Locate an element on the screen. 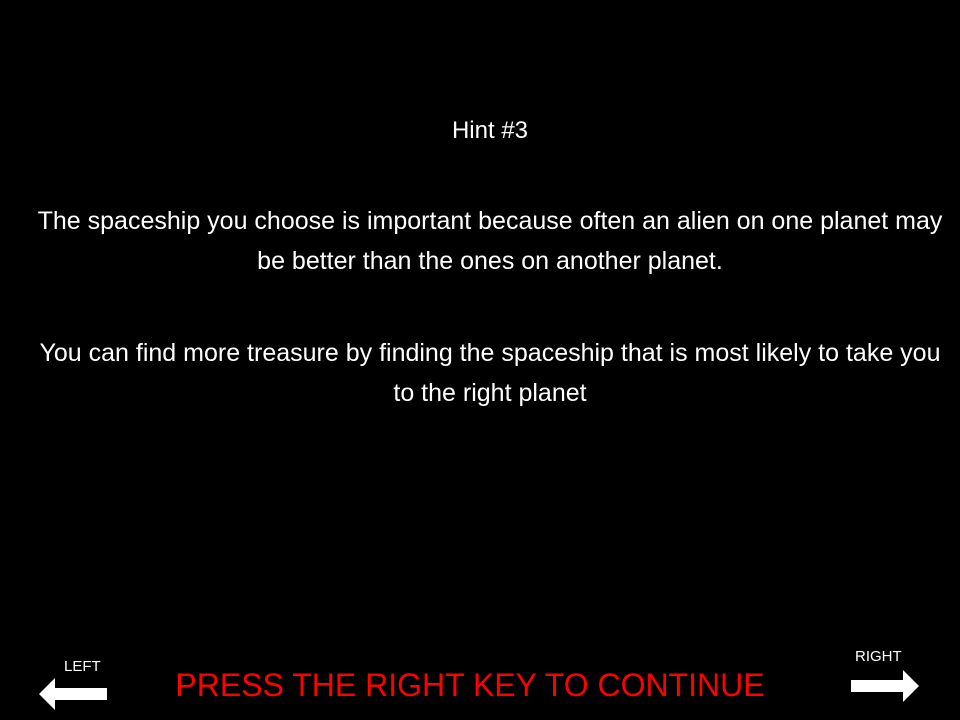 The width and height of the screenshot is (960, 720). right-key-label: RIGHT is located at coordinates (878, 656).